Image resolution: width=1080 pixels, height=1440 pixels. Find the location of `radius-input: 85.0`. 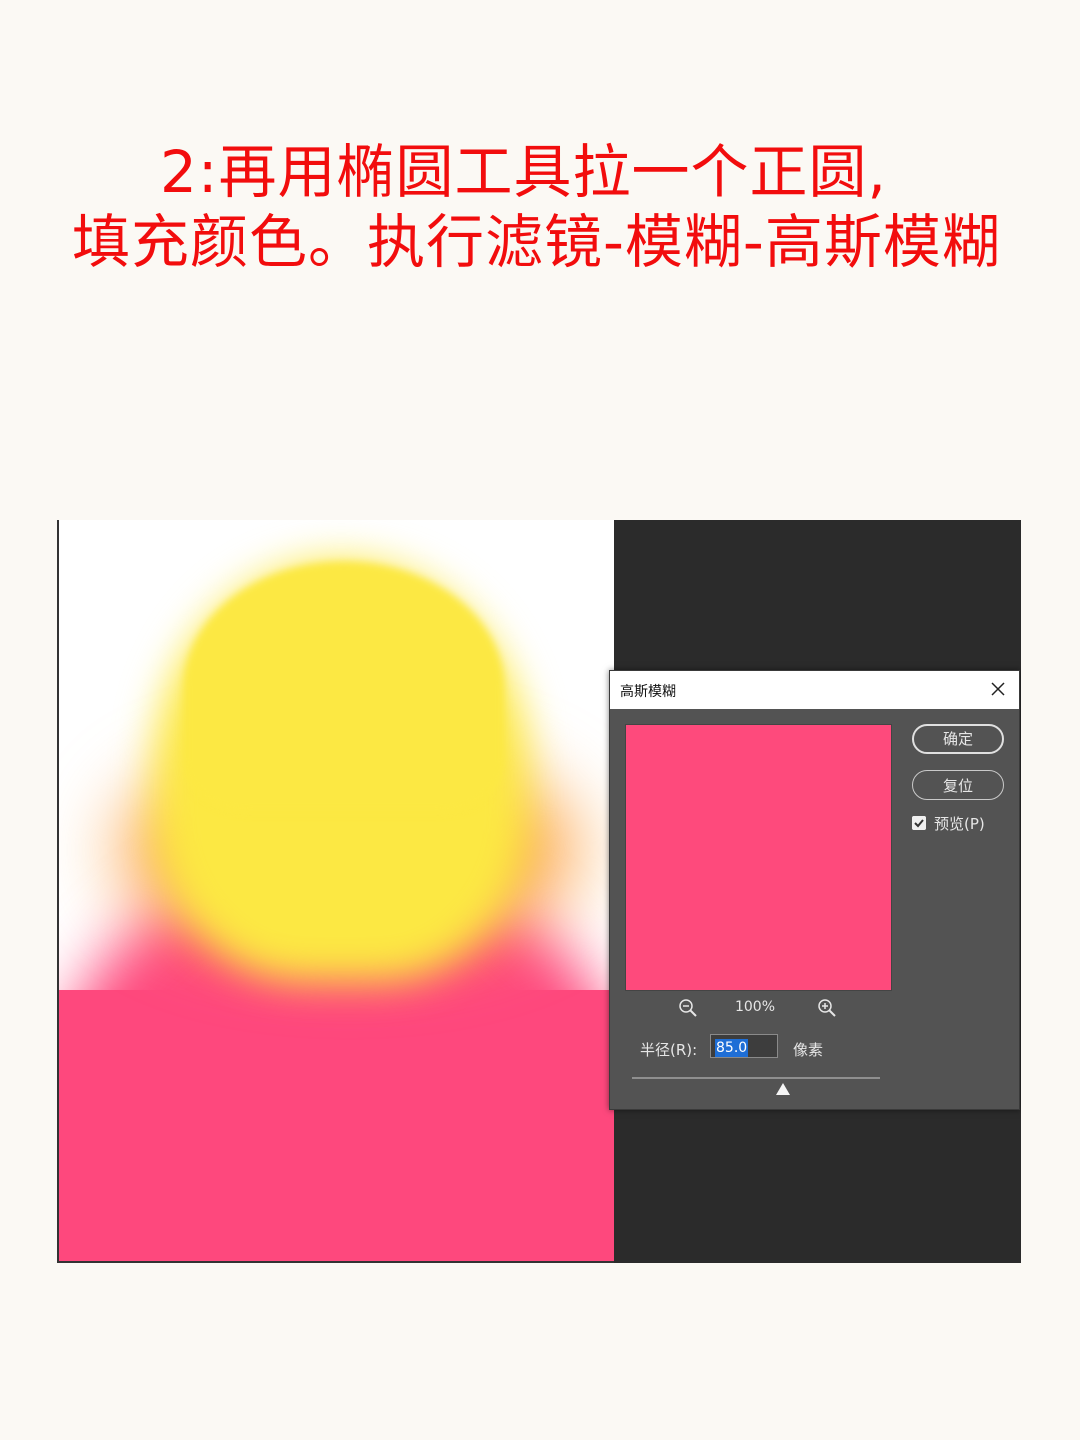

radius-input: 85.0 is located at coordinates (744, 1046).